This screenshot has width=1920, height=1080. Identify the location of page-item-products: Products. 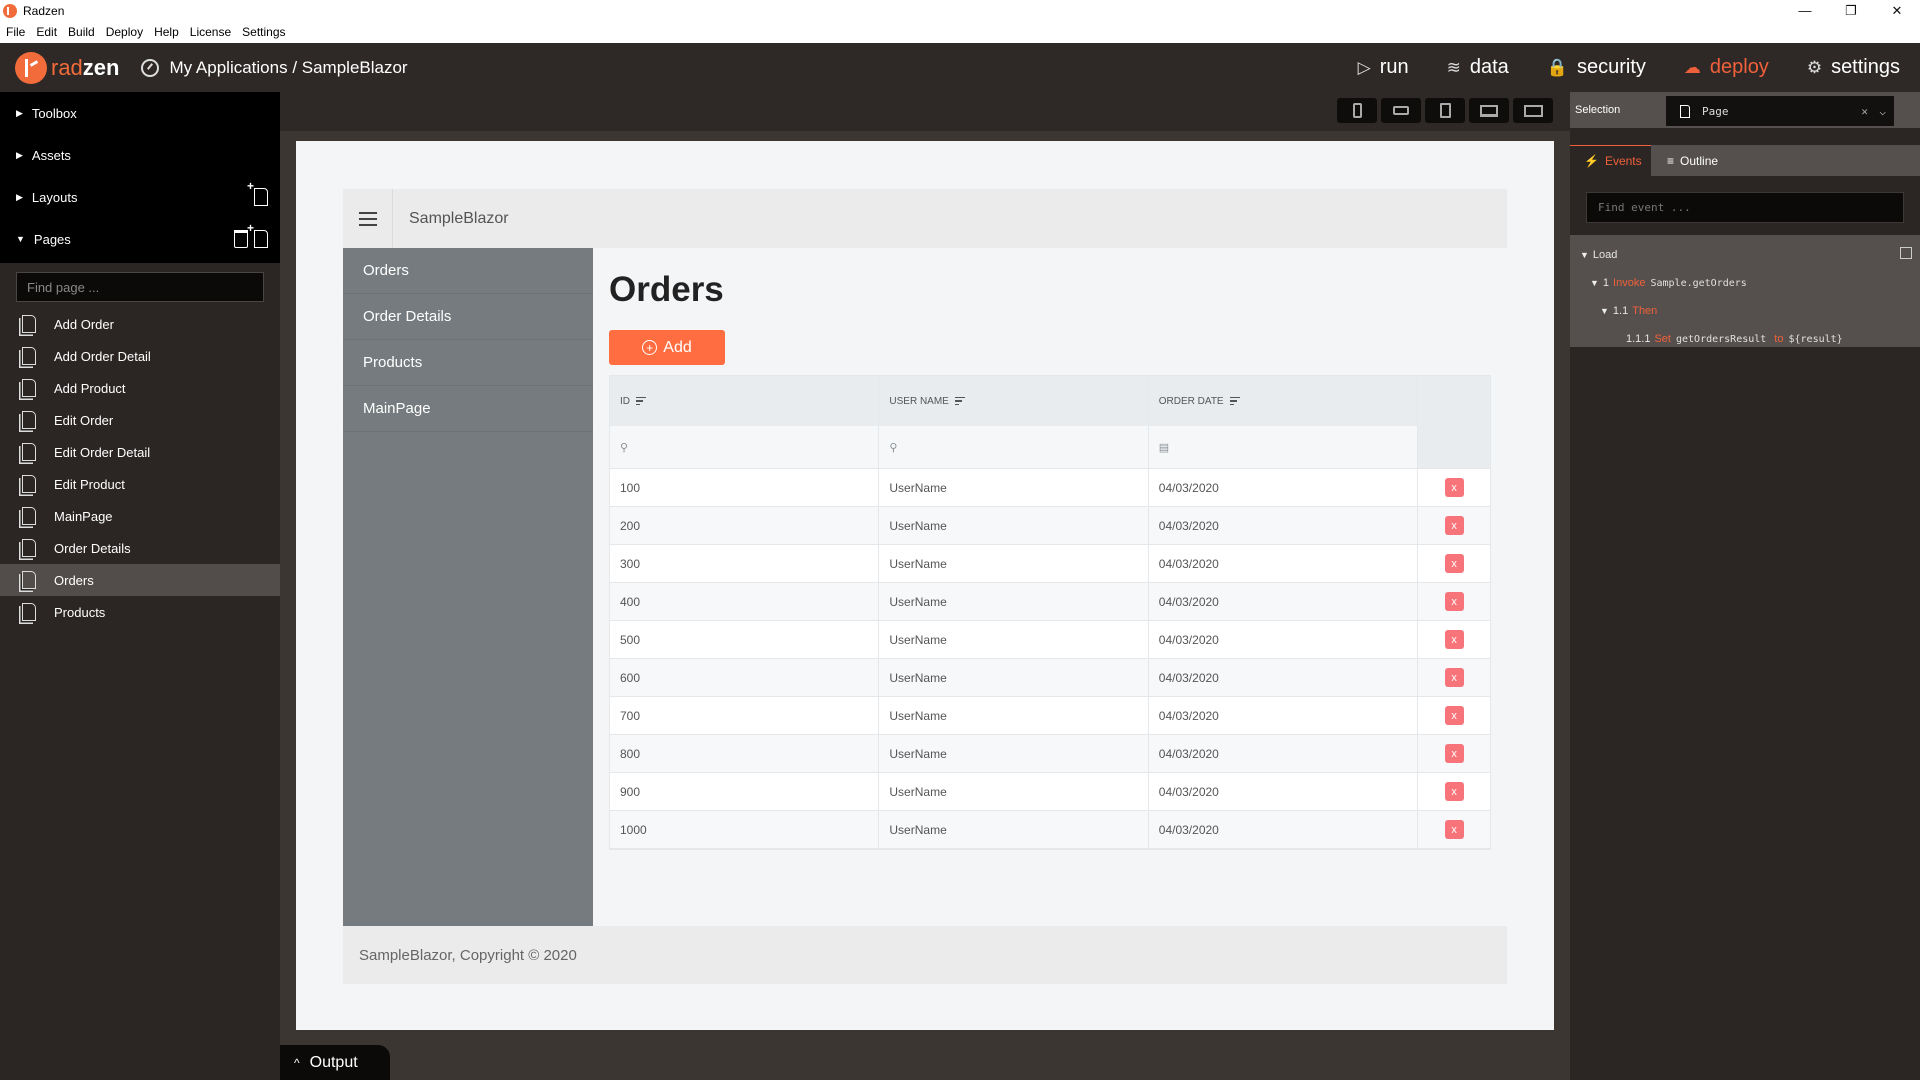
(140, 612).